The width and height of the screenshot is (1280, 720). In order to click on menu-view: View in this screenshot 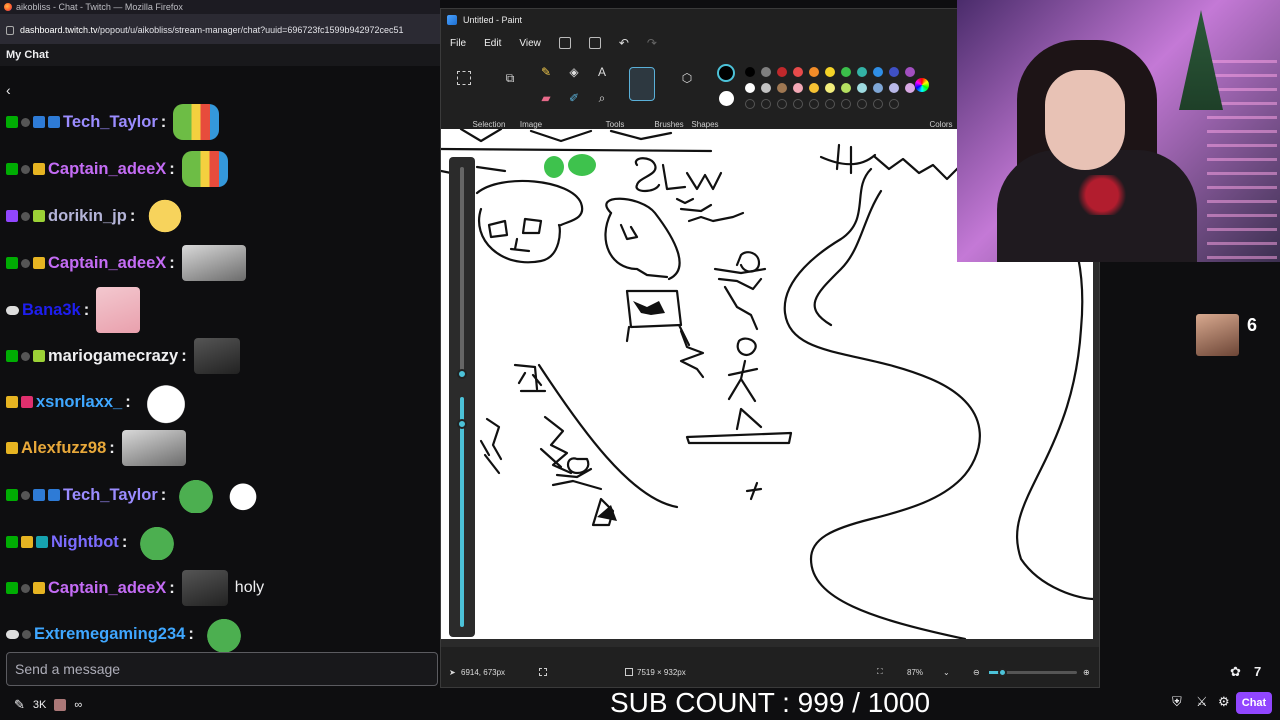, I will do `click(530, 43)`.